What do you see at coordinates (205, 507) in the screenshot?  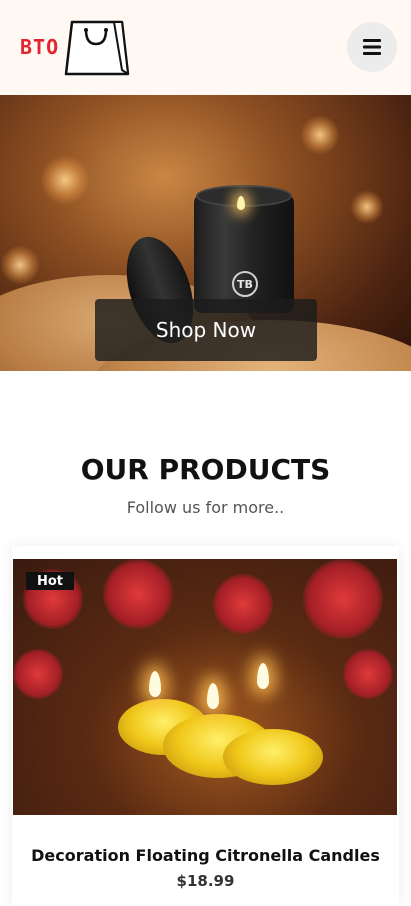 I see `section-subtitle: Follow us for more..` at bounding box center [205, 507].